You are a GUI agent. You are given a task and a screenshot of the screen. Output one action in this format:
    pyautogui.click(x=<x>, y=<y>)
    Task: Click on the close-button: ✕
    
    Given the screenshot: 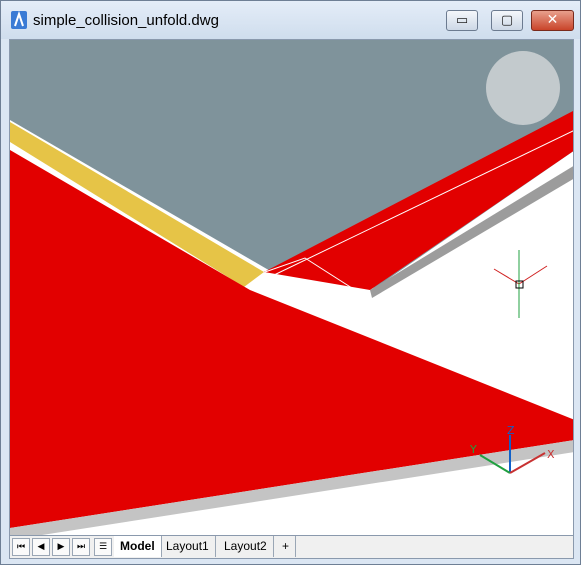 What is the action you would take?
    pyautogui.click(x=552, y=20)
    